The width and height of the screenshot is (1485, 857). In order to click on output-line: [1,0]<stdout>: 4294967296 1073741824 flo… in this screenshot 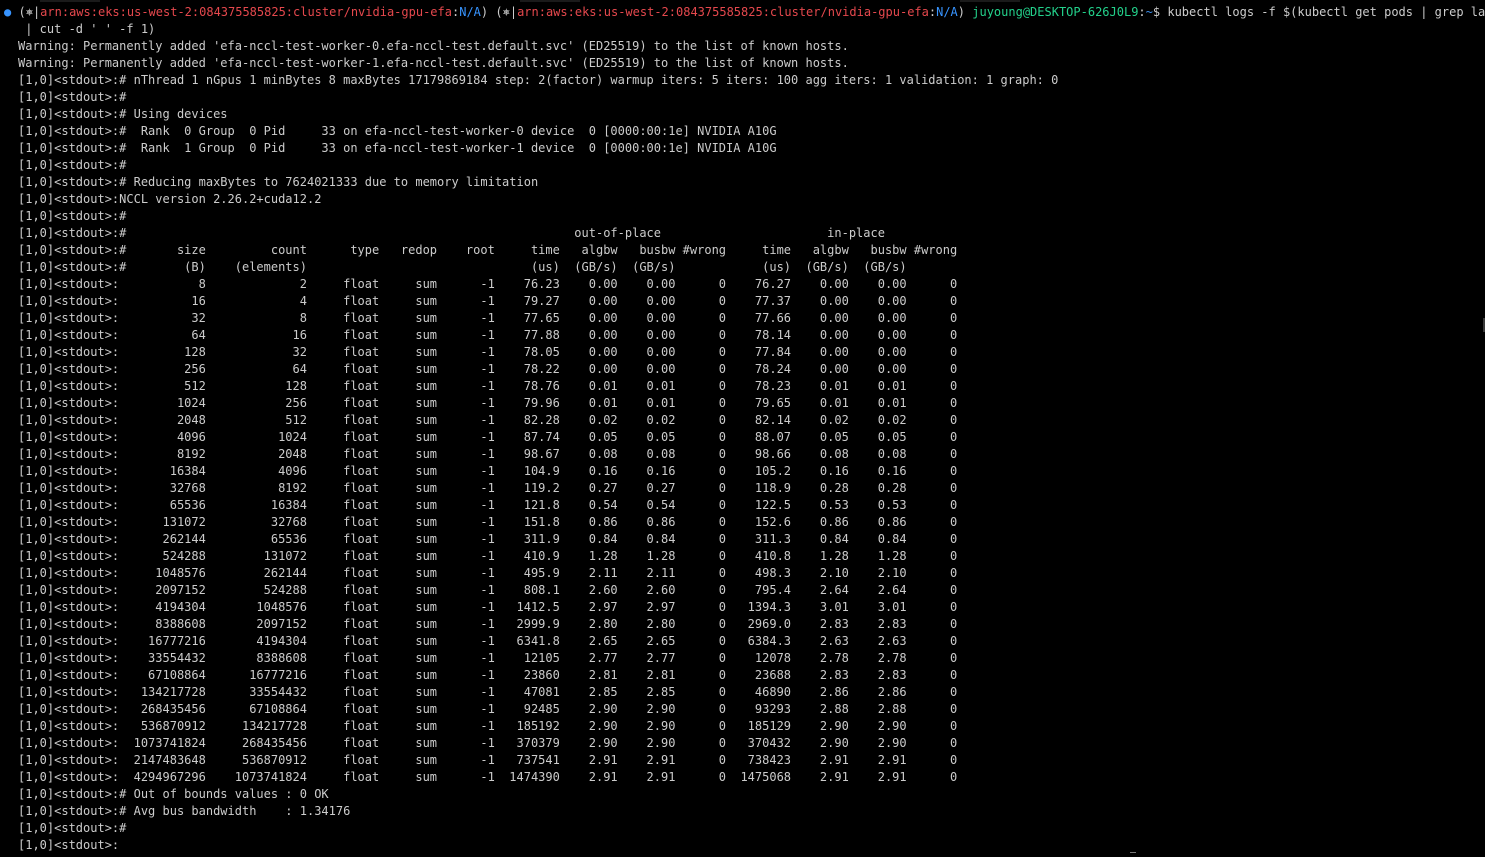, I will do `click(488, 777)`.